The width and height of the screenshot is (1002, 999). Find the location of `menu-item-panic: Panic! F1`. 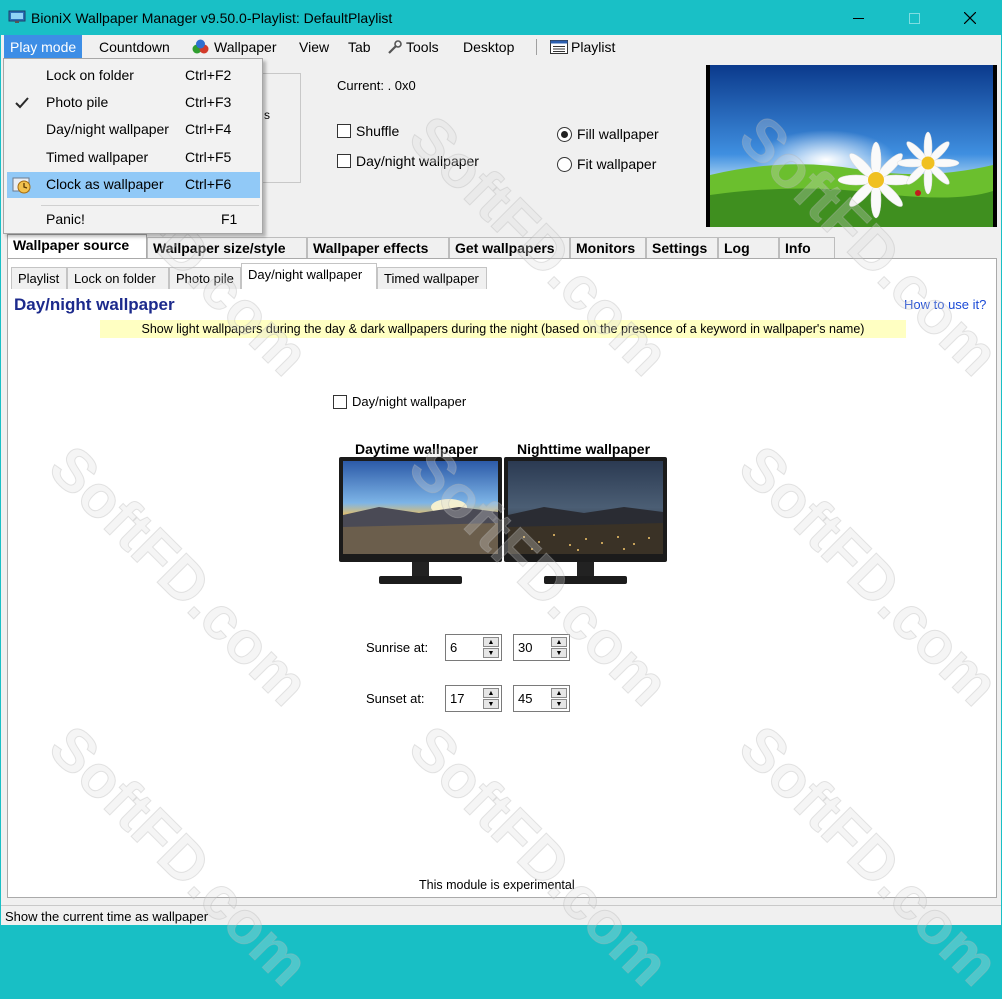

menu-item-panic: Panic! F1 is located at coordinates (133, 220).